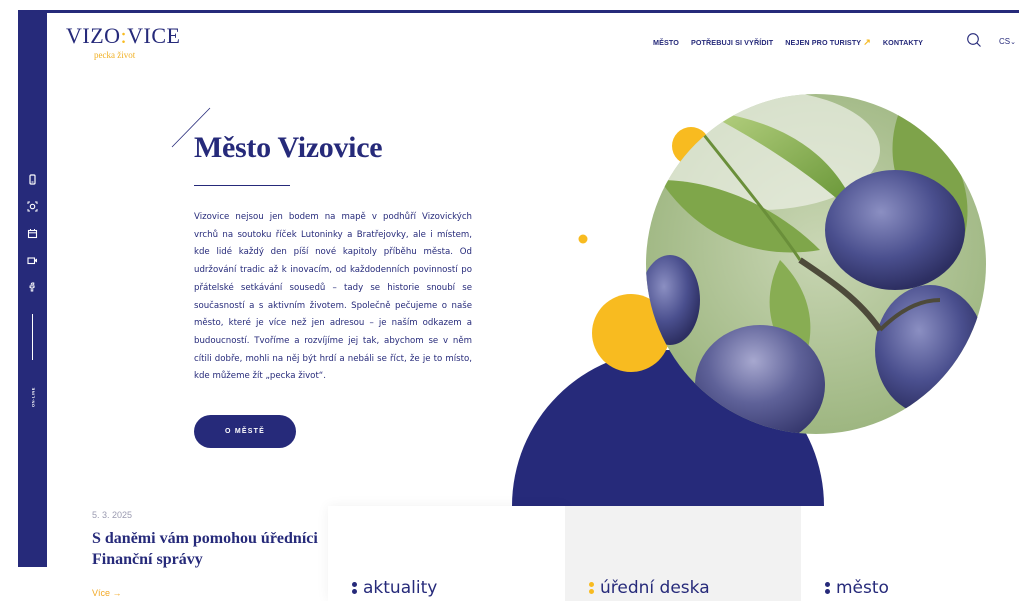 The height and width of the screenshot is (601, 1019). What do you see at coordinates (245, 431) in the screenshot?
I see `o-meste-button: O MĚSTĚ` at bounding box center [245, 431].